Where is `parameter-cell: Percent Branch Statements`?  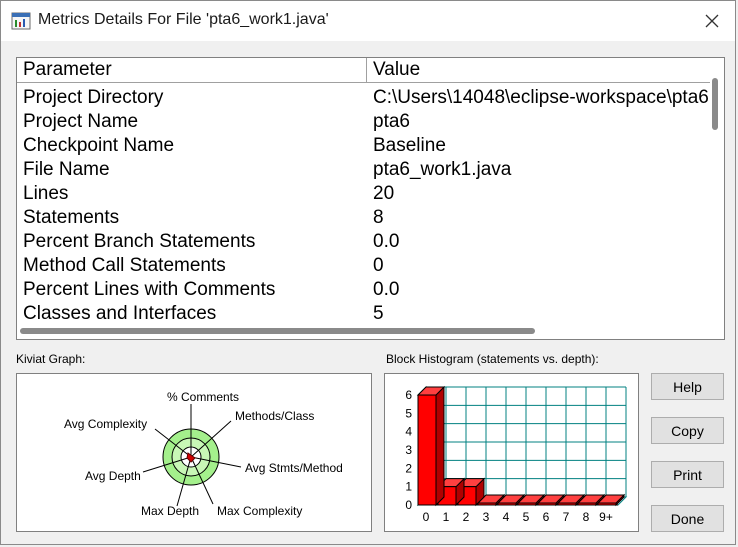
parameter-cell: Percent Branch Statements is located at coordinates (139, 241).